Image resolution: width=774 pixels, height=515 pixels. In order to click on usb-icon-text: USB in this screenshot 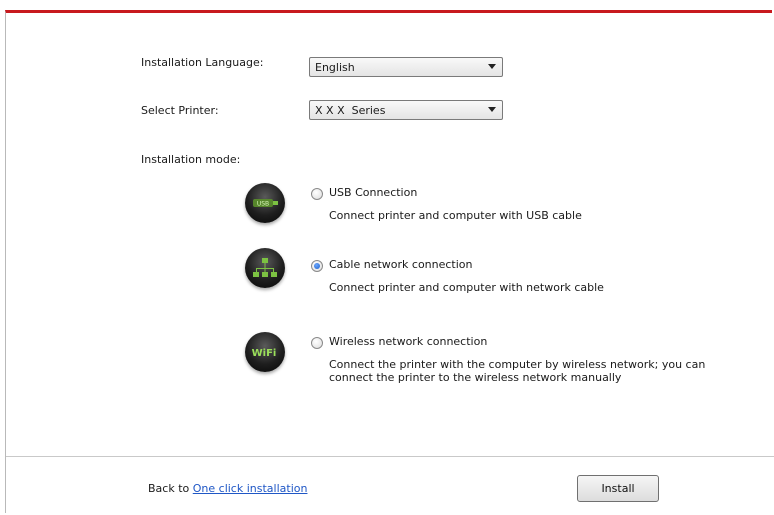, I will do `click(263, 204)`.